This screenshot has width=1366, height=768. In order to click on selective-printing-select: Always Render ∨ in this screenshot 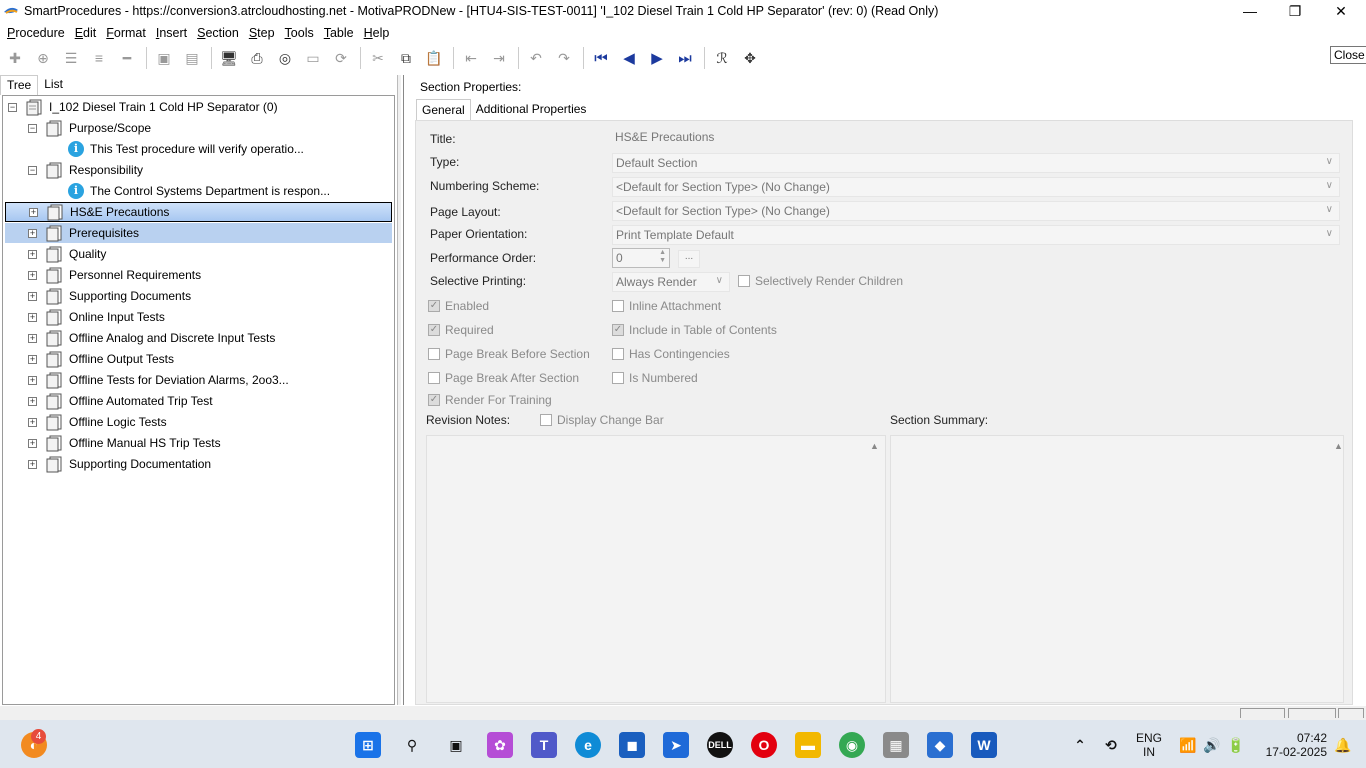, I will do `click(671, 282)`.